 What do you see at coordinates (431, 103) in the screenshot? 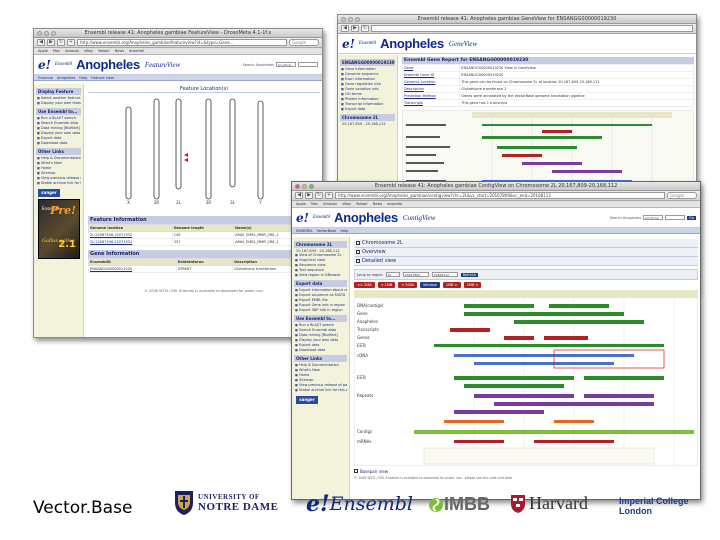
I see `table-cell: Transcripts` at bounding box center [431, 103].